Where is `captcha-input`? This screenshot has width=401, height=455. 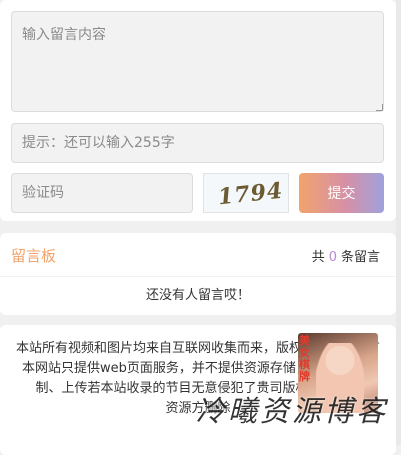 captcha-input is located at coordinates (102, 193).